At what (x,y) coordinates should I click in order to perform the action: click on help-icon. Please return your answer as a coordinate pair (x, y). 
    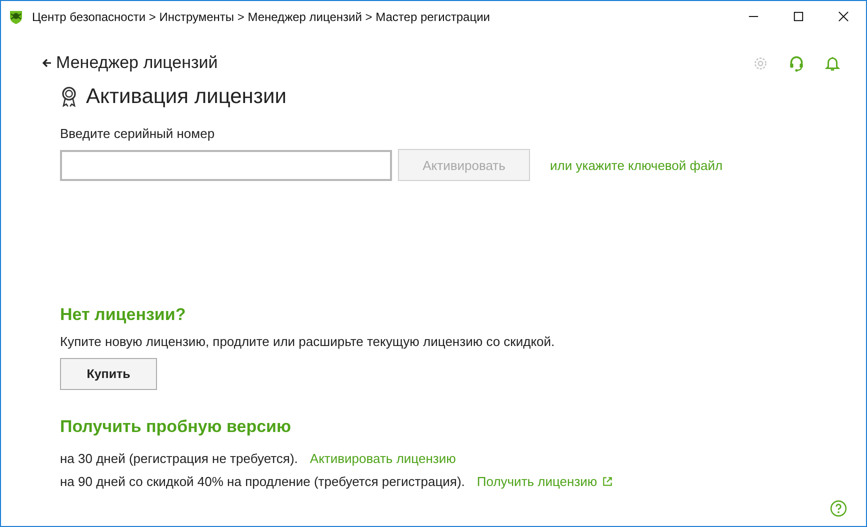
    Looking at the image, I should click on (838, 508).